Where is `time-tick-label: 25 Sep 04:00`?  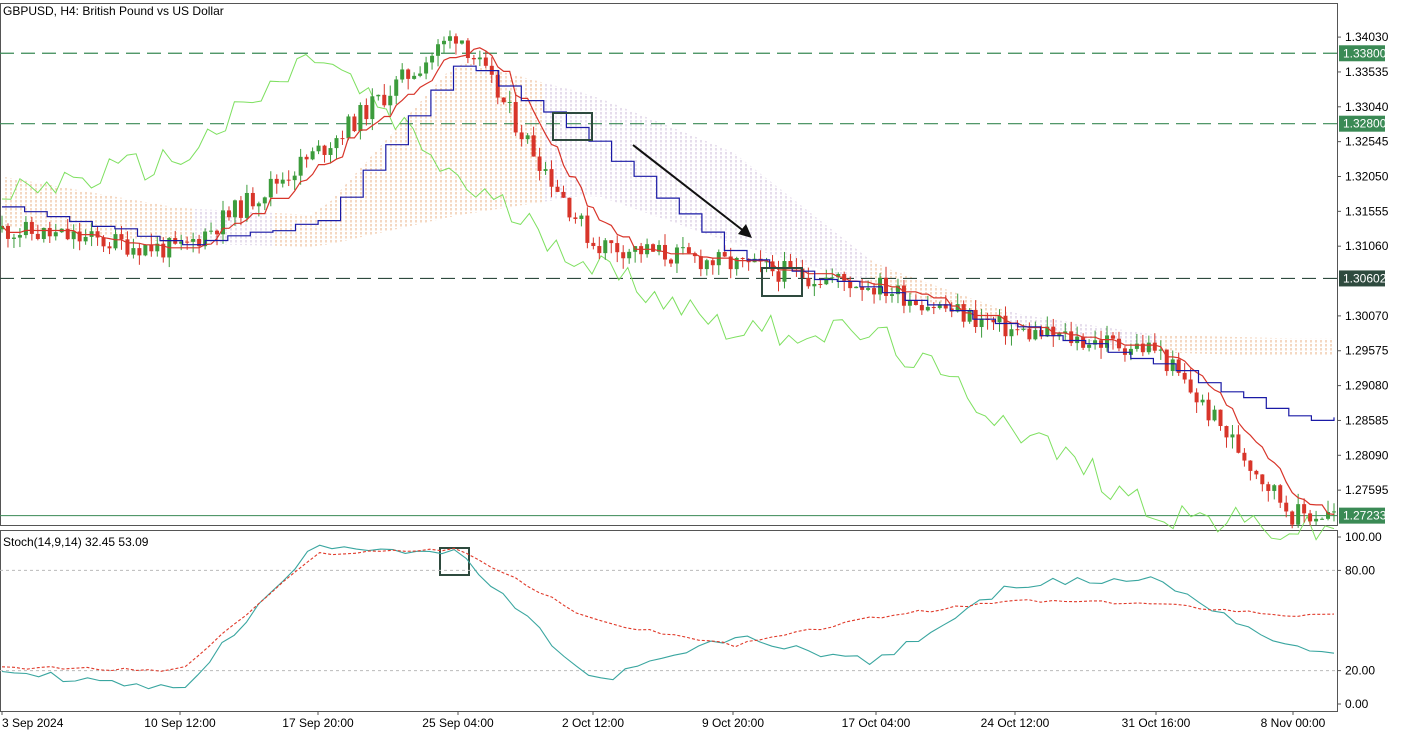 time-tick-label: 25 Sep 04:00 is located at coordinates (458, 723).